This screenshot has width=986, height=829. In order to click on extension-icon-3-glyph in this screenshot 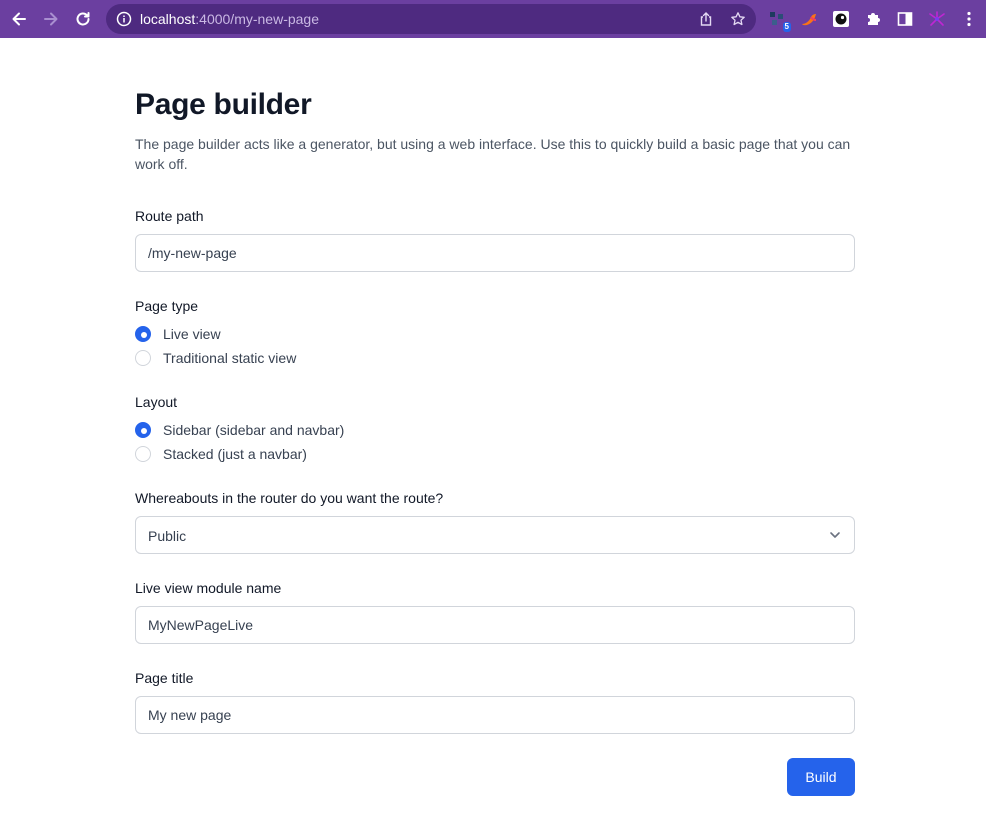, I will do `click(841, 19)`.